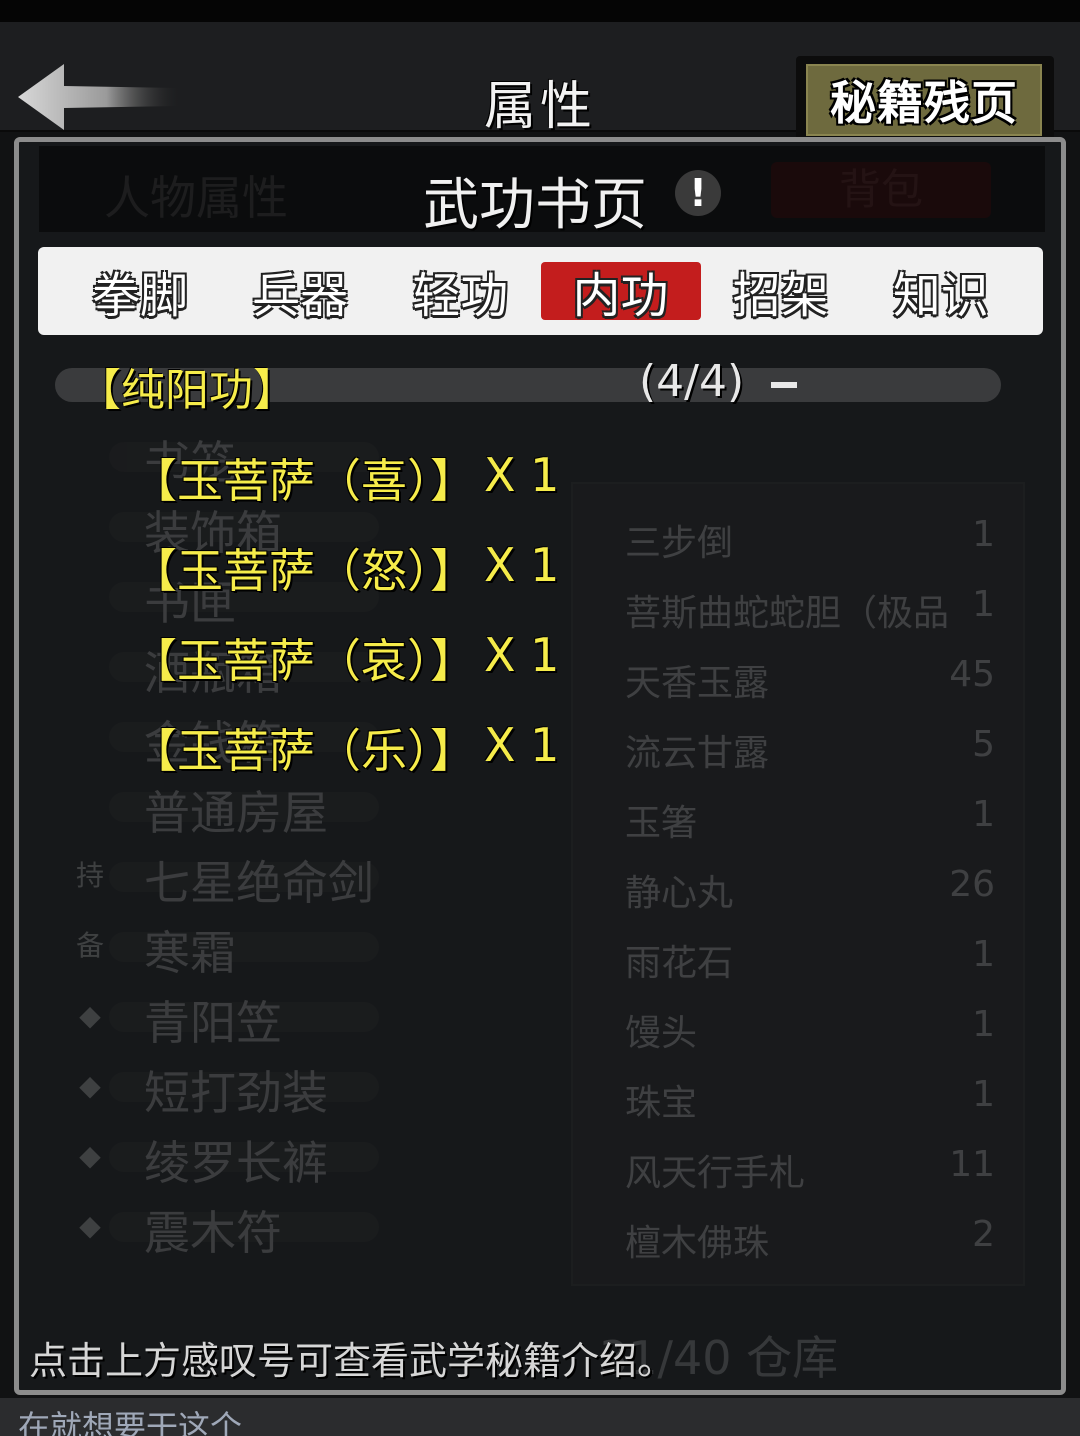 The image size is (1080, 1436). What do you see at coordinates (697, 683) in the screenshot?
I see `inventory-name: 天香玉露` at bounding box center [697, 683].